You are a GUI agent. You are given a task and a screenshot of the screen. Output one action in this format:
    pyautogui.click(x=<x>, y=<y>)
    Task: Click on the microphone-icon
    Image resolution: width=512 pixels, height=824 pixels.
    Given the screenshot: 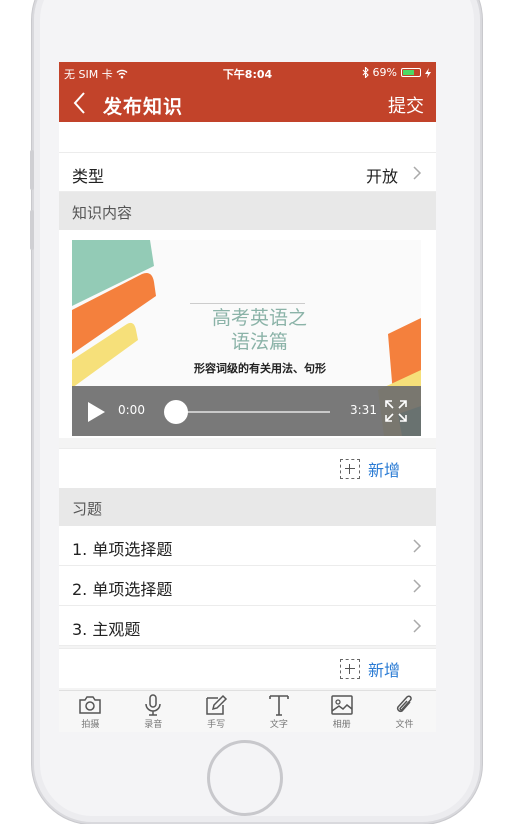 What is the action you would take?
    pyautogui.click(x=153, y=705)
    